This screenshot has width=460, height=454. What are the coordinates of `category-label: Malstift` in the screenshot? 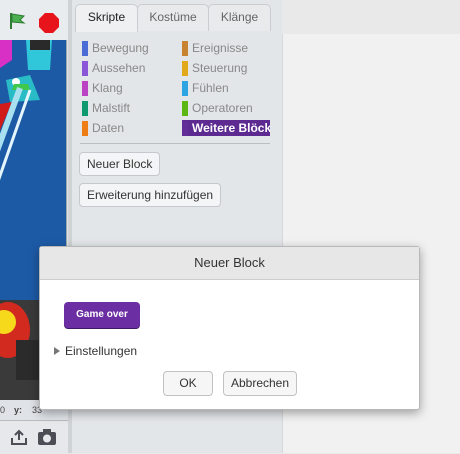 It's located at (111, 108).